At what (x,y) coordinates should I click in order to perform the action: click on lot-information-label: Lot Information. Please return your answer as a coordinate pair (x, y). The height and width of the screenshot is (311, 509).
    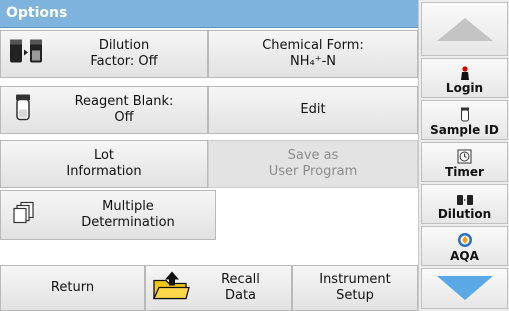
    Looking at the image, I should click on (104, 163).